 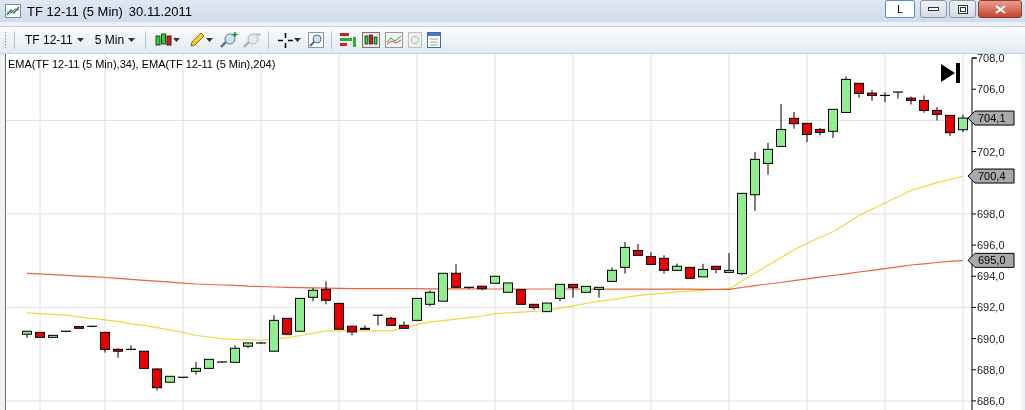 I want to click on crosshair-button, so click(x=290, y=40).